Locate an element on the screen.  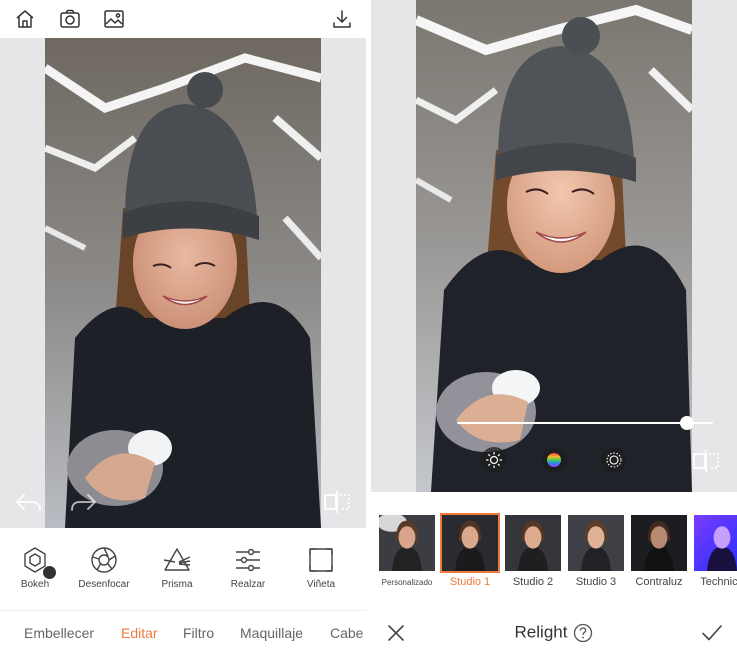
preset-label: Studio 2 is located at coordinates (533, 582).